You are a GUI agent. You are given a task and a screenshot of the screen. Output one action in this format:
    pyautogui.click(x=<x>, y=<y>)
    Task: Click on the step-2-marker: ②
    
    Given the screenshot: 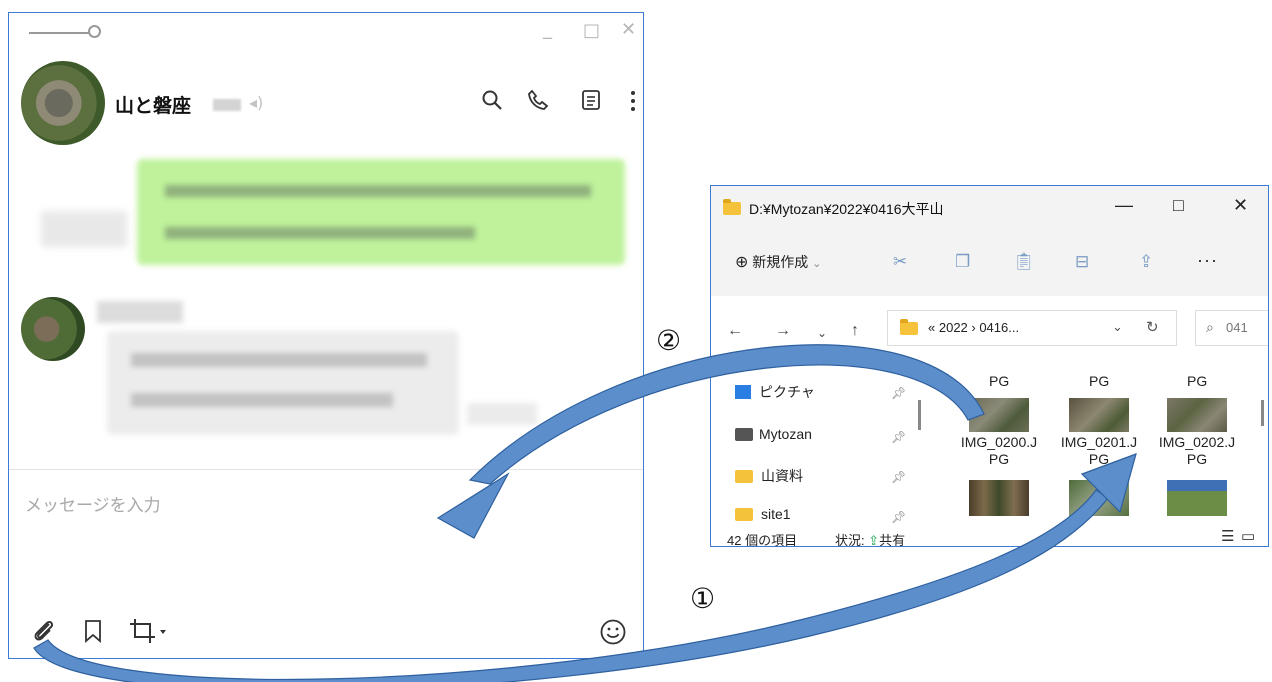 What is the action you would take?
    pyautogui.click(x=669, y=340)
    